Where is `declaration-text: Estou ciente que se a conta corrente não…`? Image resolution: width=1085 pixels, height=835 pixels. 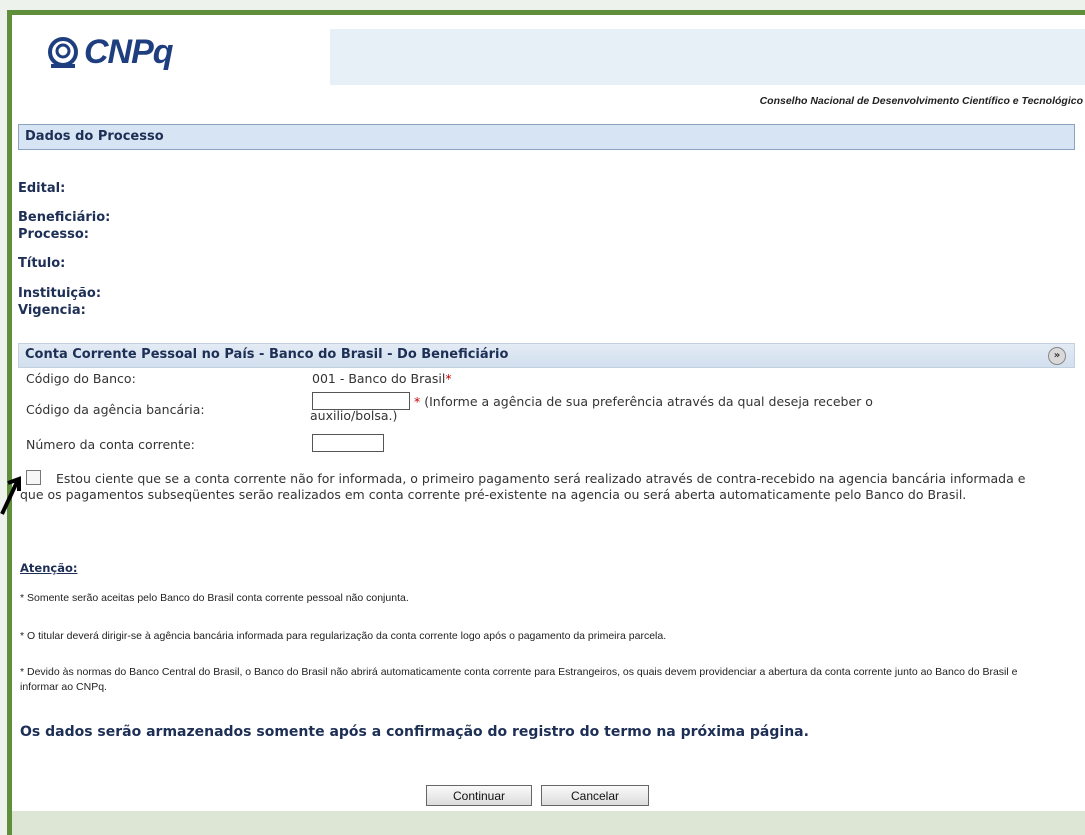 declaration-text: Estou ciente que se a conta corrente não… is located at coordinates (523, 486).